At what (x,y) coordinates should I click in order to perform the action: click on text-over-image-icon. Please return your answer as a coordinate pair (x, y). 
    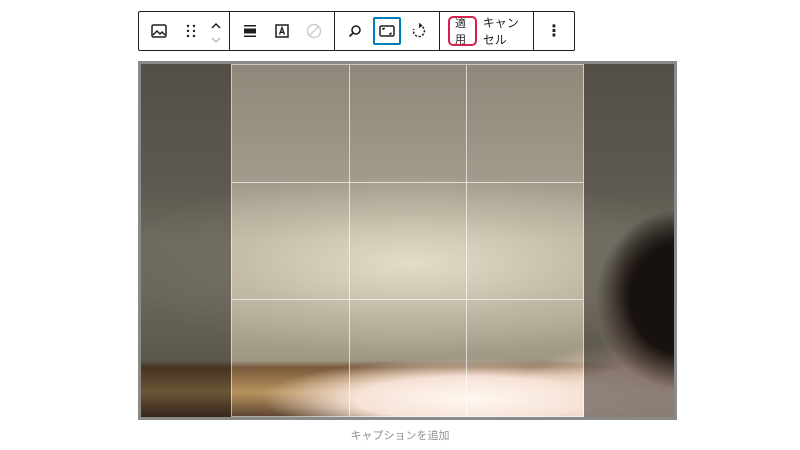
    Looking at the image, I should click on (282, 31).